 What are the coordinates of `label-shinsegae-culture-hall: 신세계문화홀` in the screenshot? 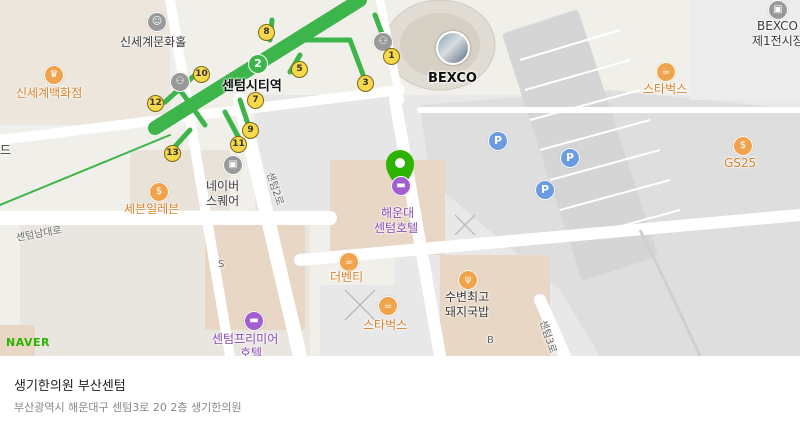 It's located at (153, 42).